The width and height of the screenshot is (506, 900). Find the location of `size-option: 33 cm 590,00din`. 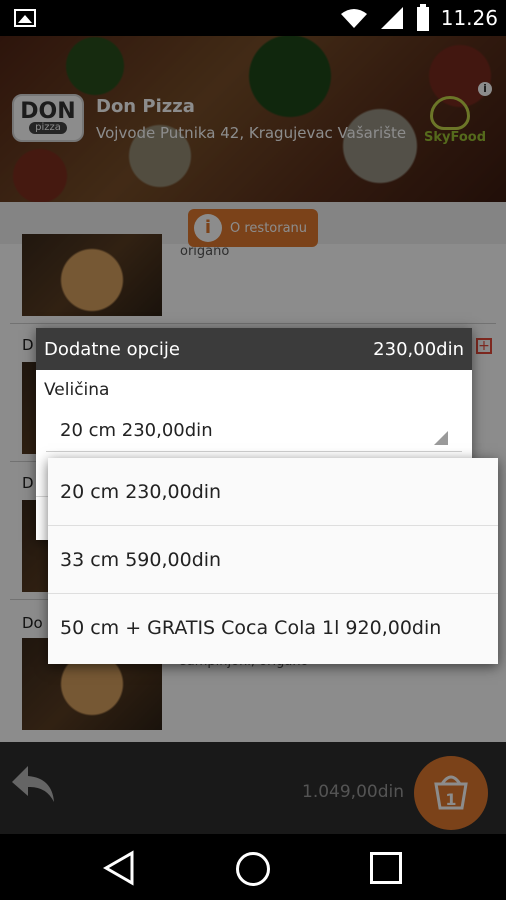

size-option: 33 cm 590,00din is located at coordinates (273, 560).